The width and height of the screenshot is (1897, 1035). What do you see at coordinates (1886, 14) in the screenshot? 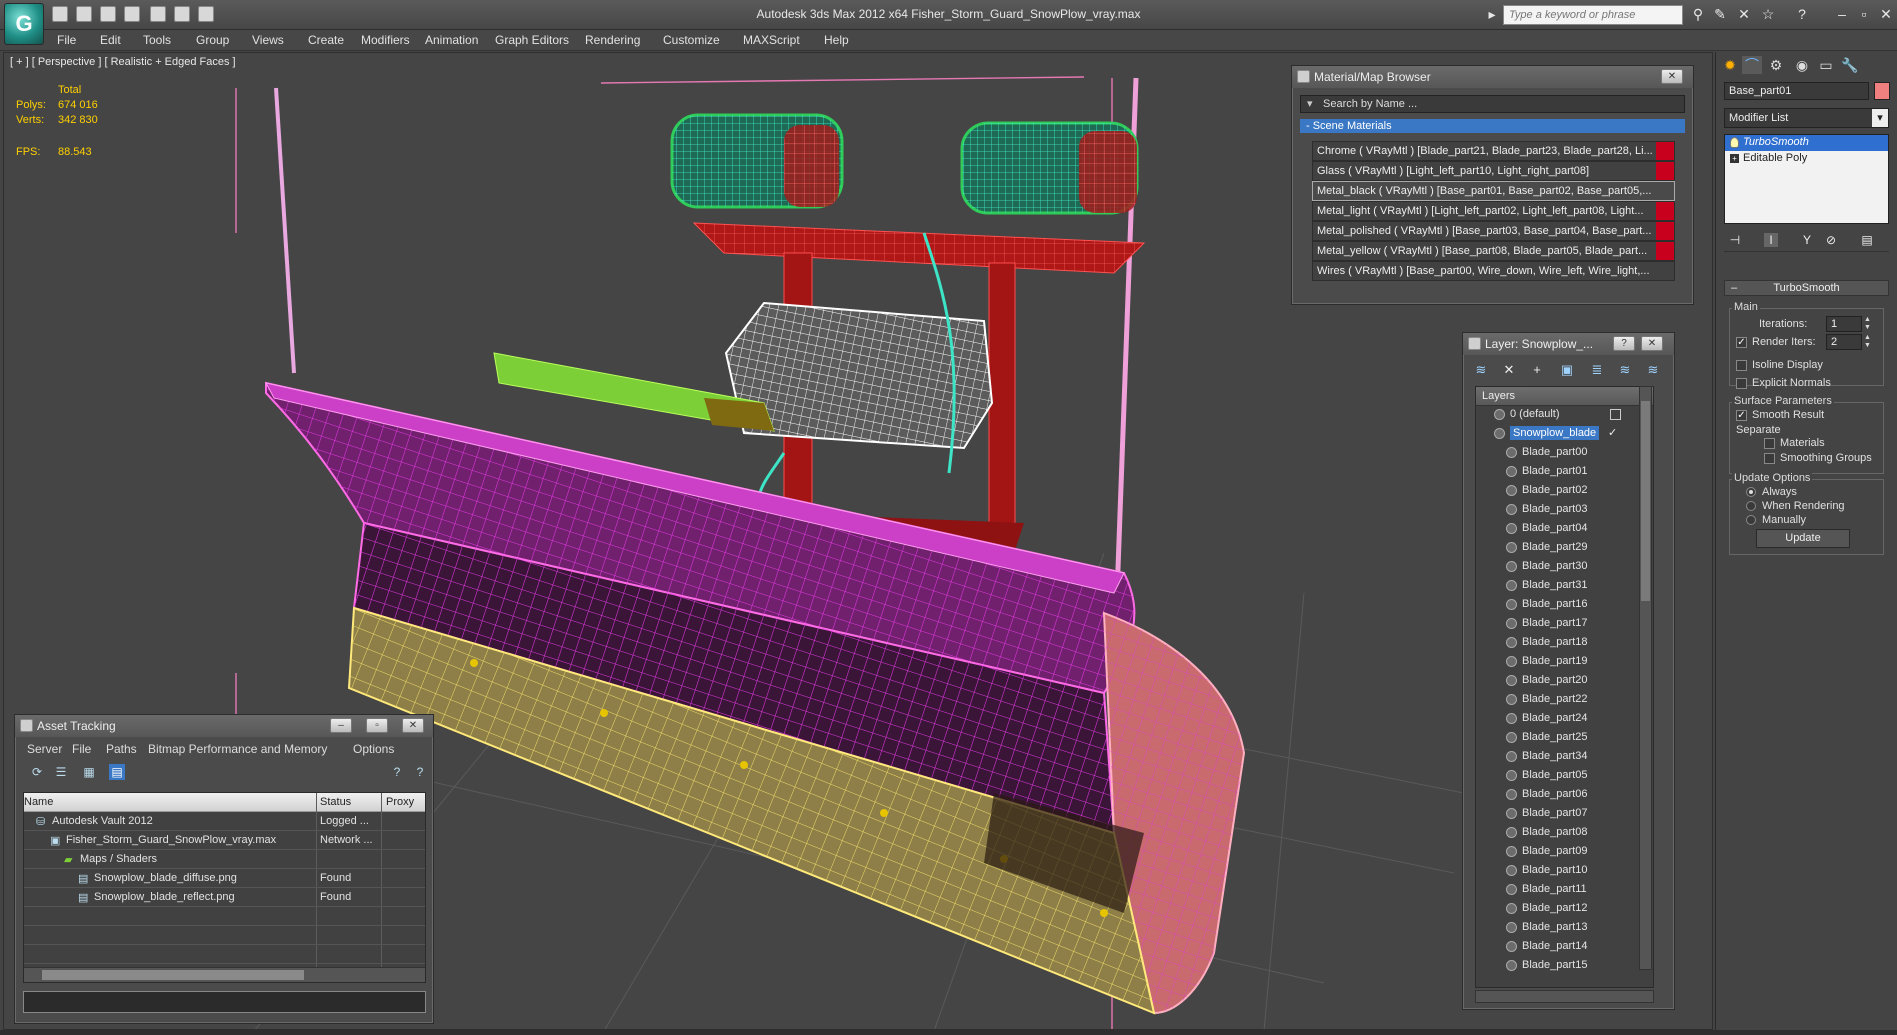
I see `close-icon: ✕` at bounding box center [1886, 14].